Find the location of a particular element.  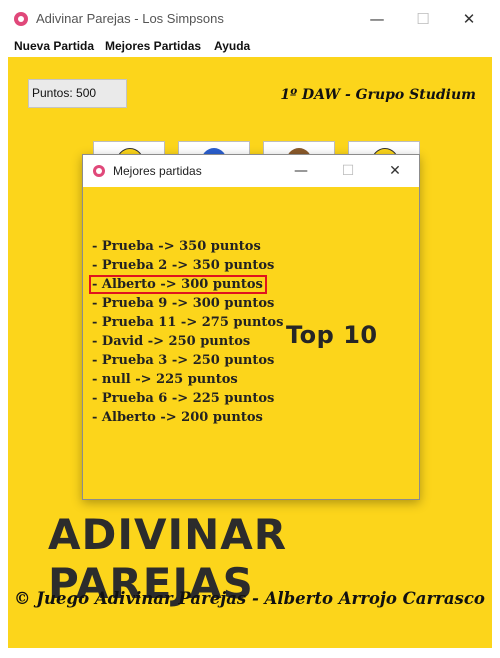

menu-nueva-partida: Nueva Partida is located at coordinates (54, 46).